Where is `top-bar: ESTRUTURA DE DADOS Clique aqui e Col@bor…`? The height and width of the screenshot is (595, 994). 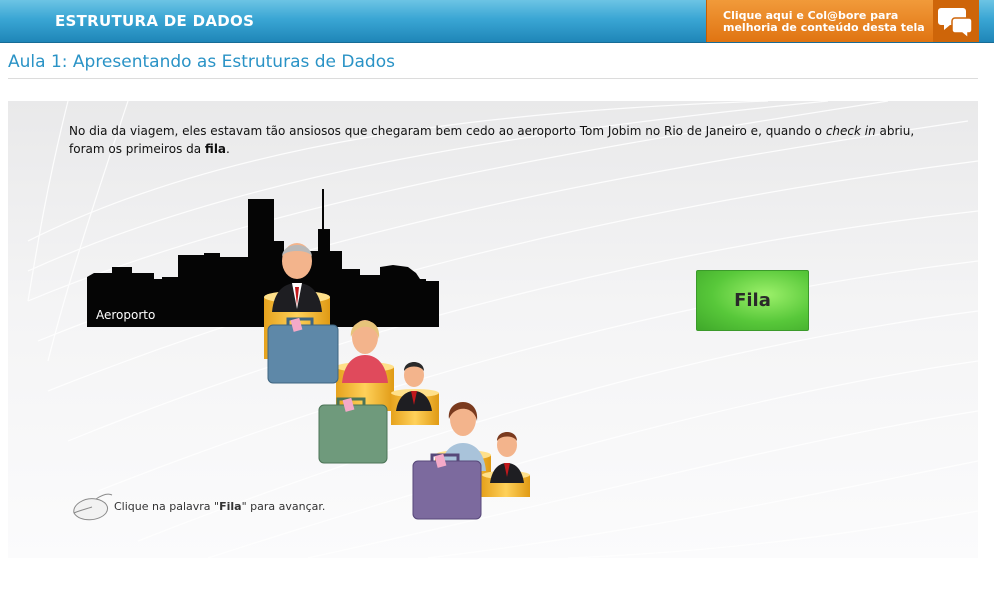
top-bar: ESTRUTURA DE DADOS Clique aqui e Col@bor… is located at coordinates (497, 21).